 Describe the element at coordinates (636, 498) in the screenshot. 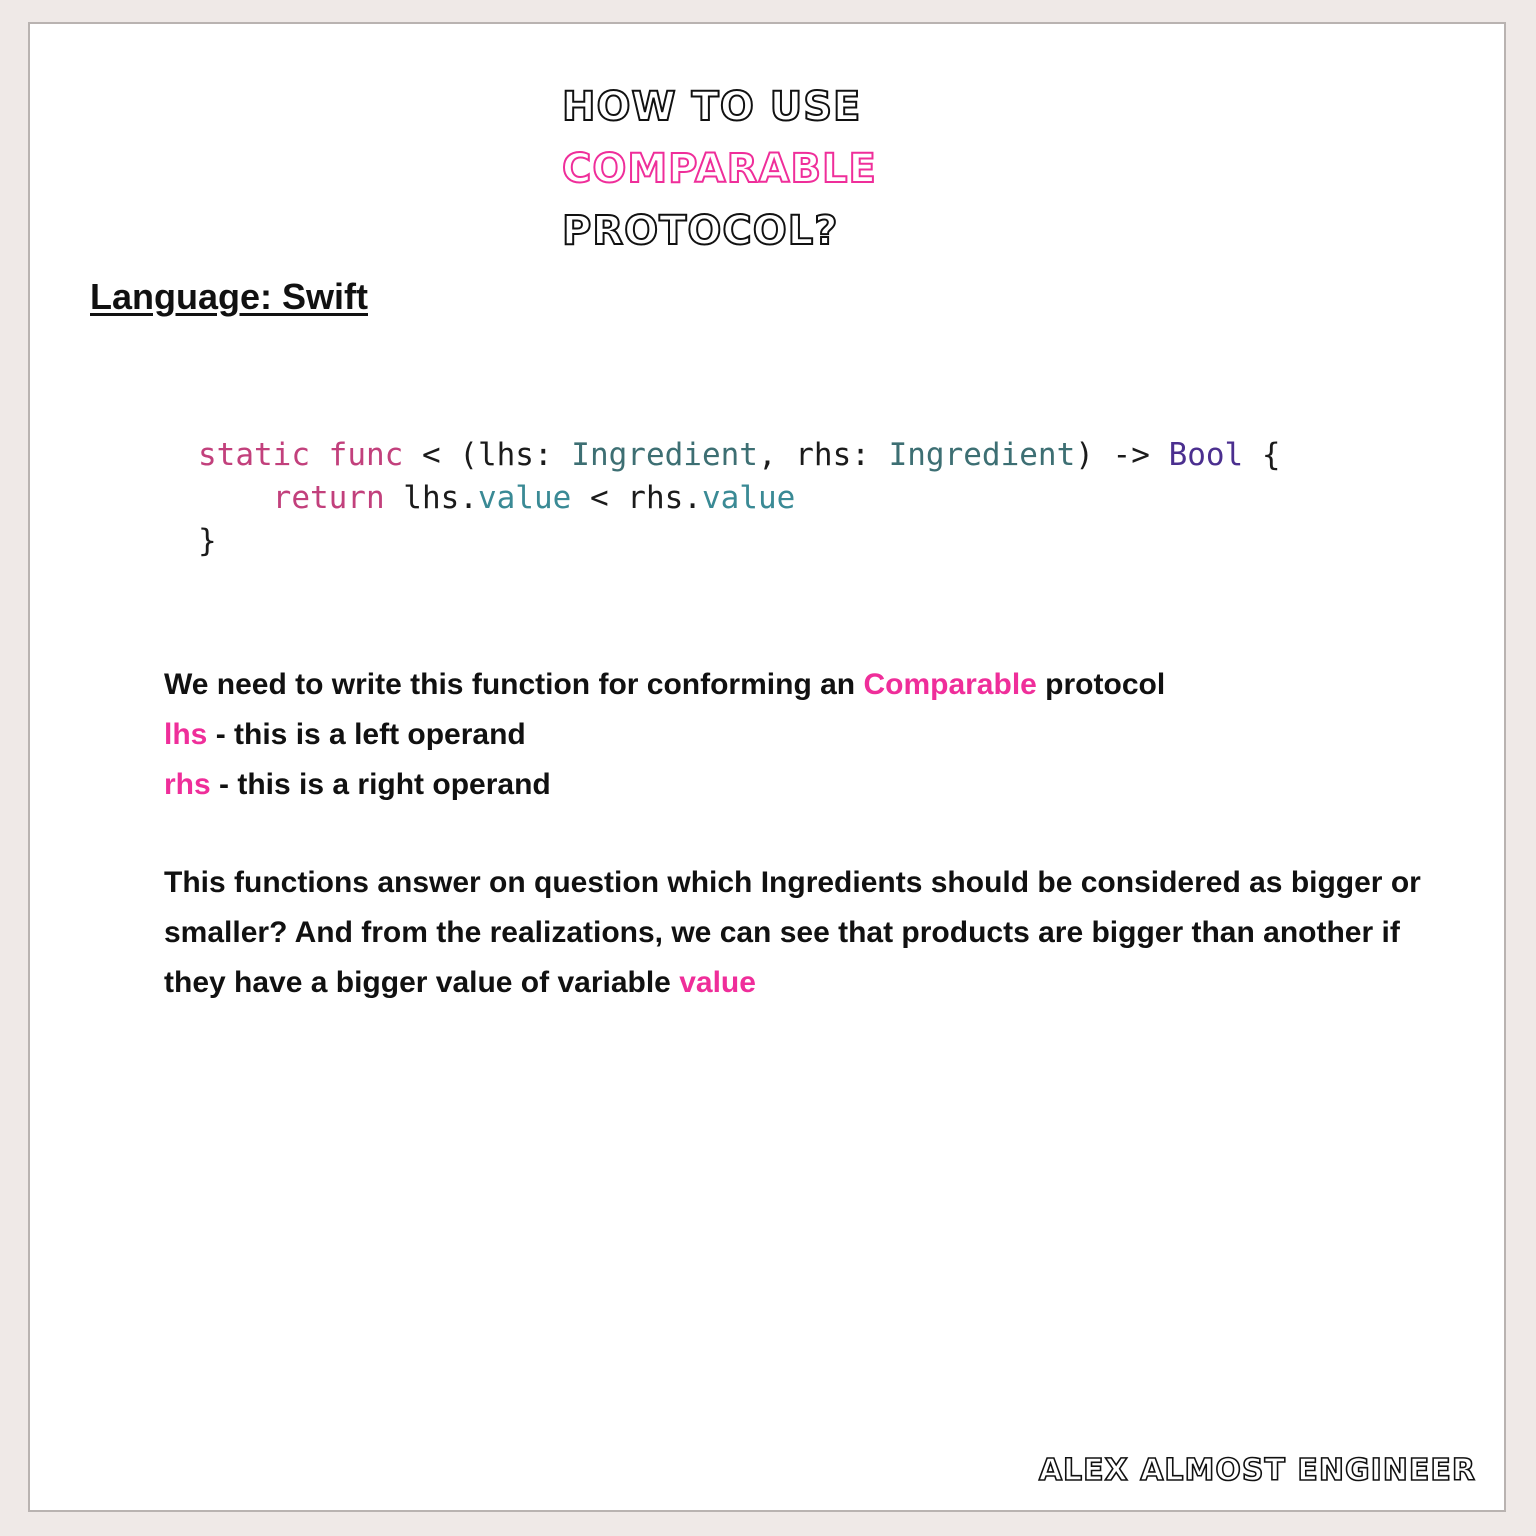

I see `code-text: < rhs.` at that location.